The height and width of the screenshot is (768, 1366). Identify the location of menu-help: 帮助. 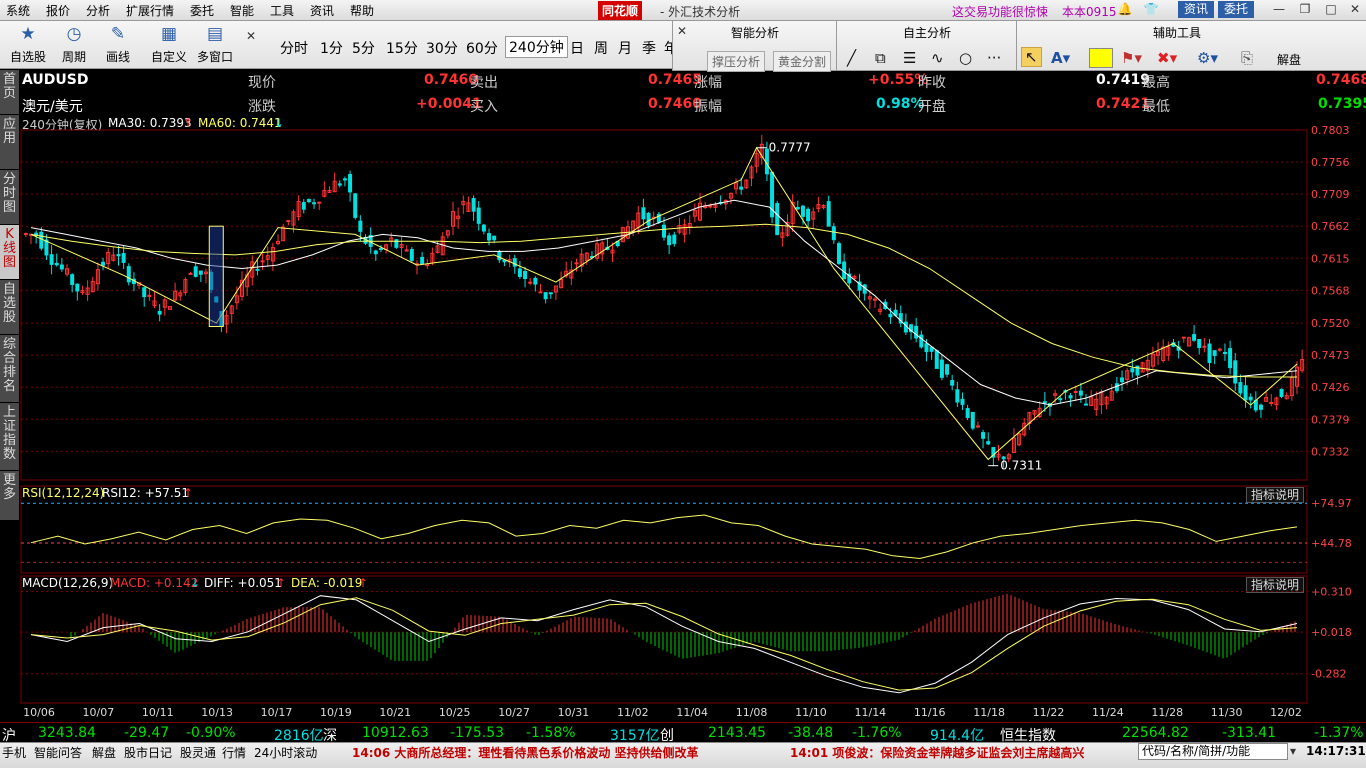
(362, 10).